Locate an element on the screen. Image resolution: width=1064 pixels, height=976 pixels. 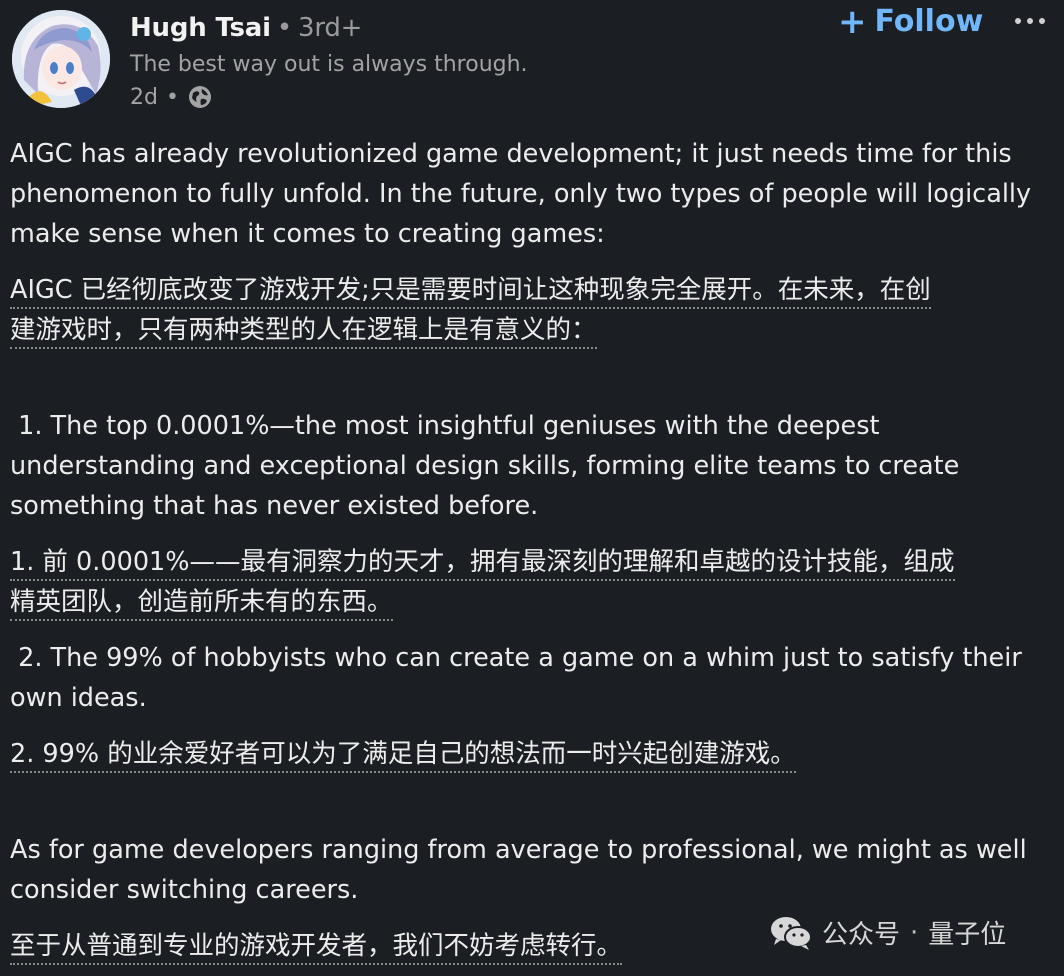
follow-button: + Follow is located at coordinates (910, 21).